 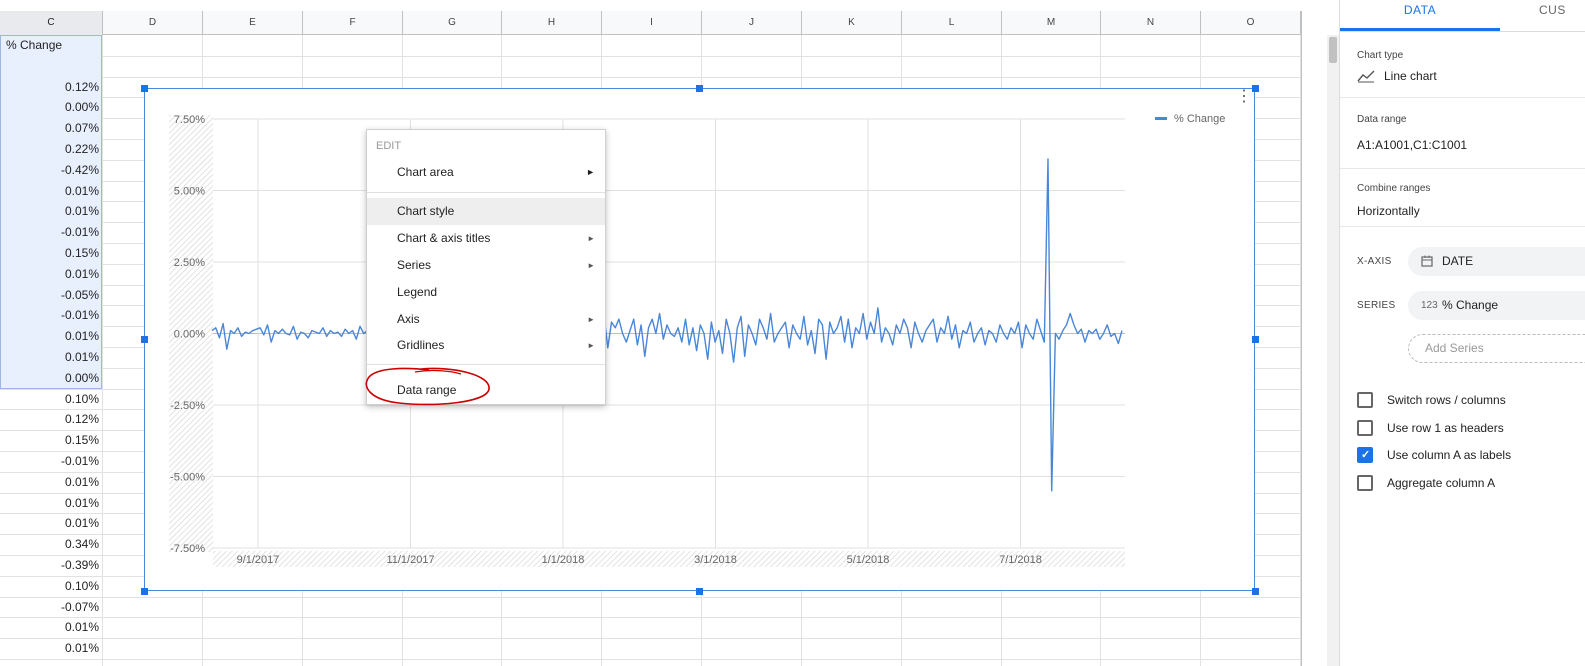 What do you see at coordinates (1051, 23) in the screenshot?
I see `column-header-m: M` at bounding box center [1051, 23].